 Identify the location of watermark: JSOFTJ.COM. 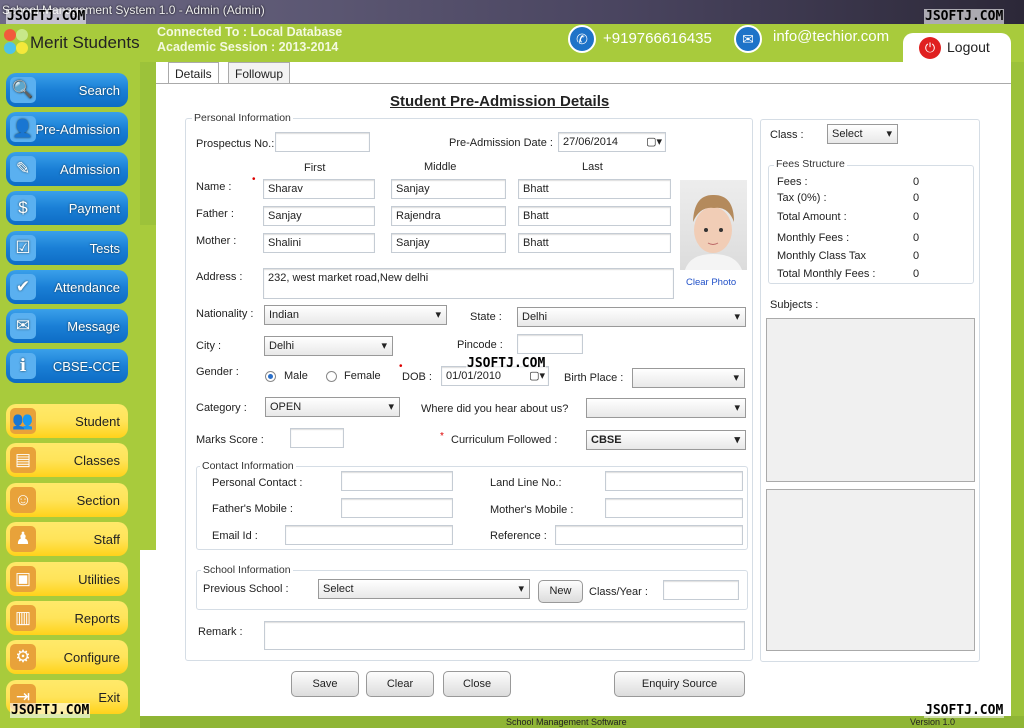
(964, 16).